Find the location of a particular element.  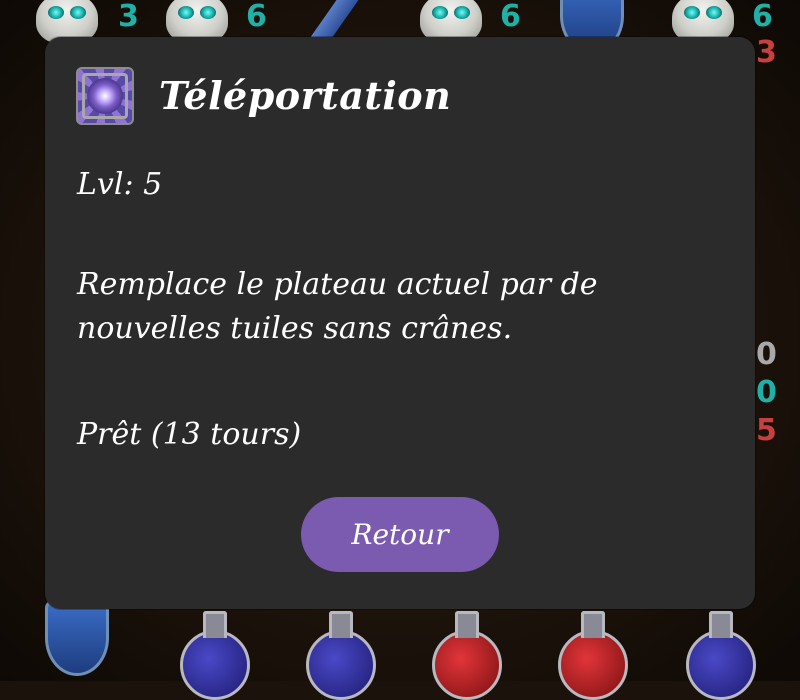

dialog-title: Téléportation is located at coordinates (305, 95).